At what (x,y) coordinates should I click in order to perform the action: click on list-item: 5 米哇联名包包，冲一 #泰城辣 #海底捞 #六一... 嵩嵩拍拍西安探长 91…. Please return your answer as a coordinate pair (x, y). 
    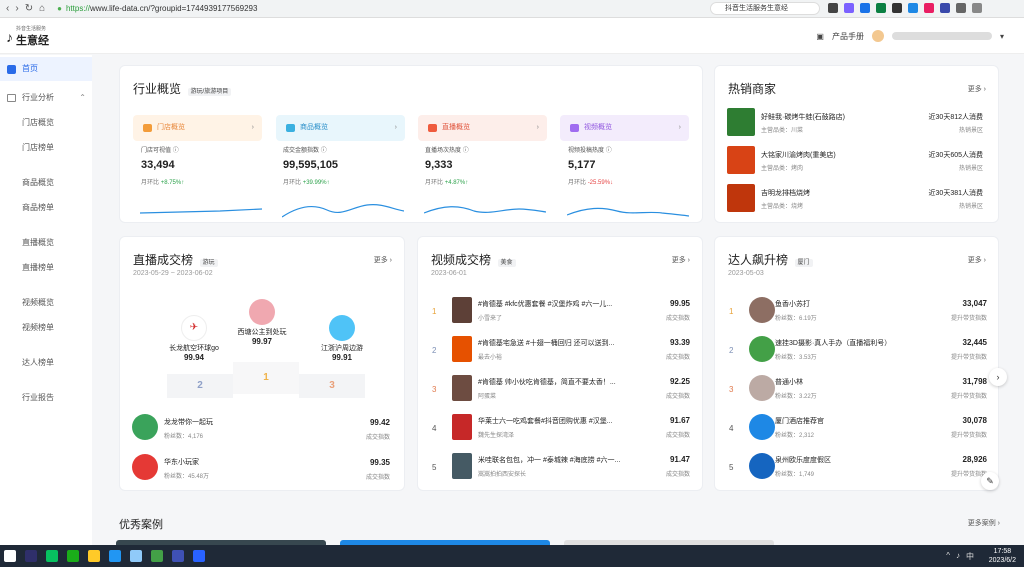
    Looking at the image, I should click on (561, 470).